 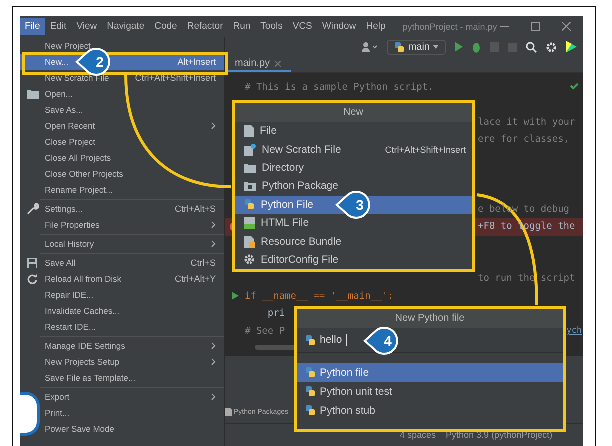 I want to click on shortcut-label: Ctrl+Alt+S, so click(x=195, y=209).